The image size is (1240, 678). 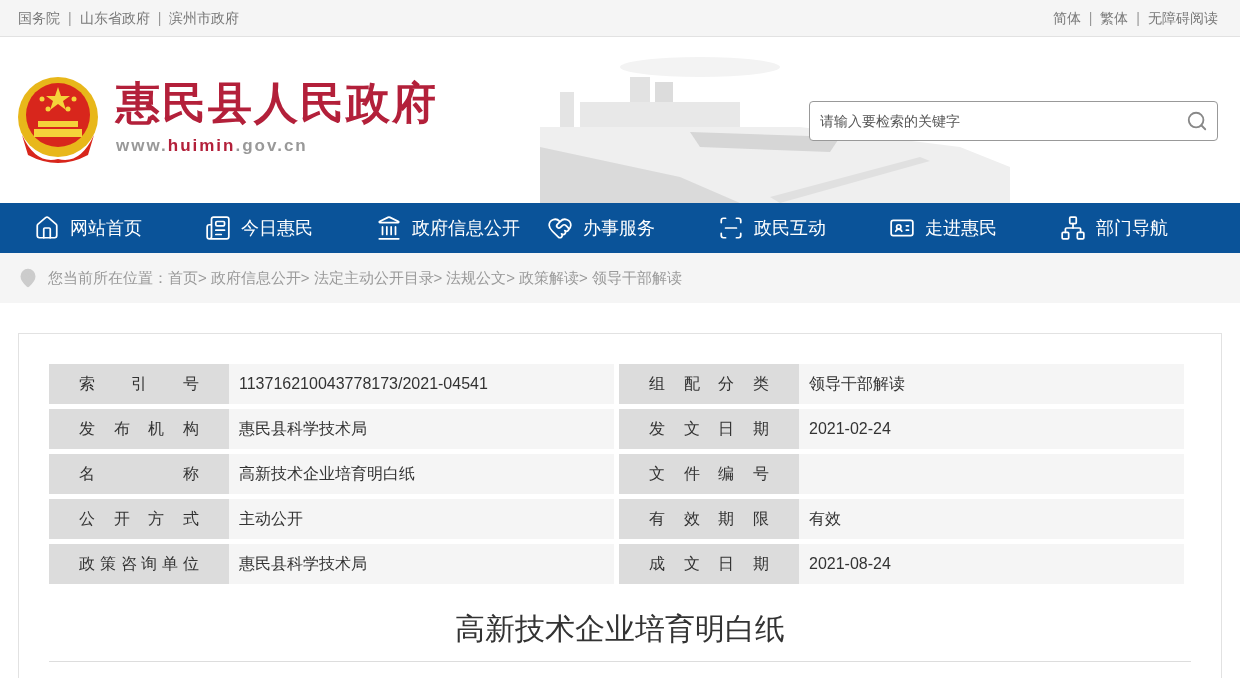 I want to click on nav-item: 今日惠民, so click(x=290, y=228).